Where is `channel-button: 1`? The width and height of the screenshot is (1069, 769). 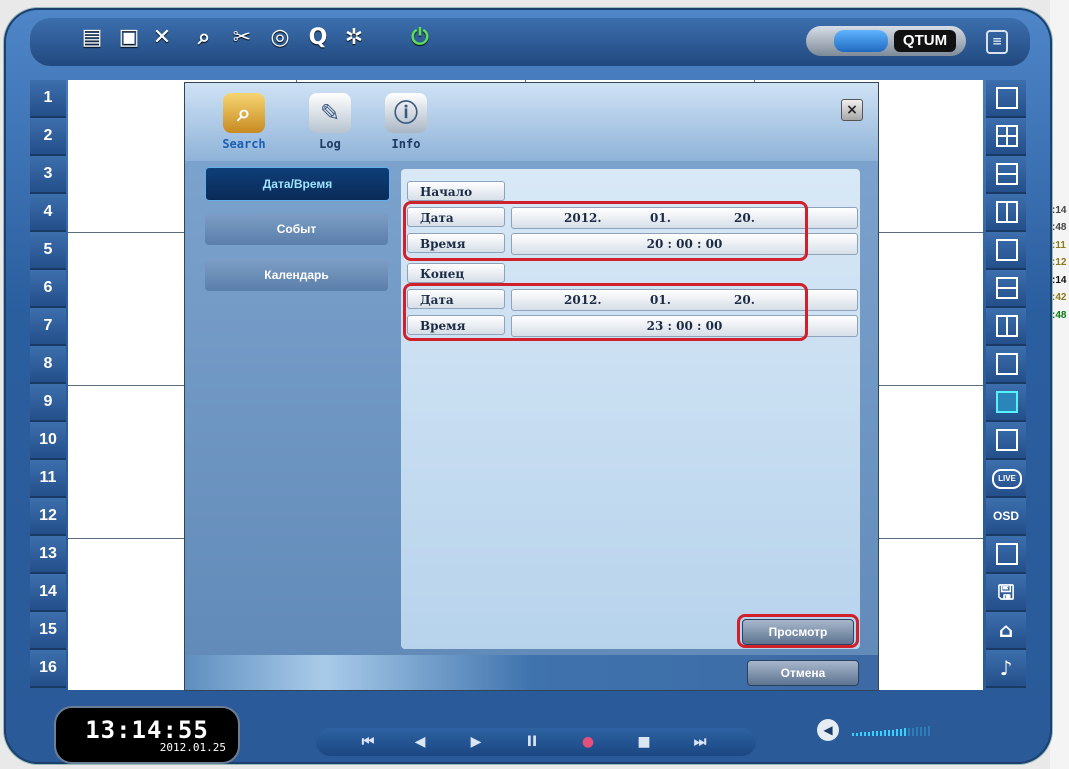
channel-button: 1 is located at coordinates (48, 99).